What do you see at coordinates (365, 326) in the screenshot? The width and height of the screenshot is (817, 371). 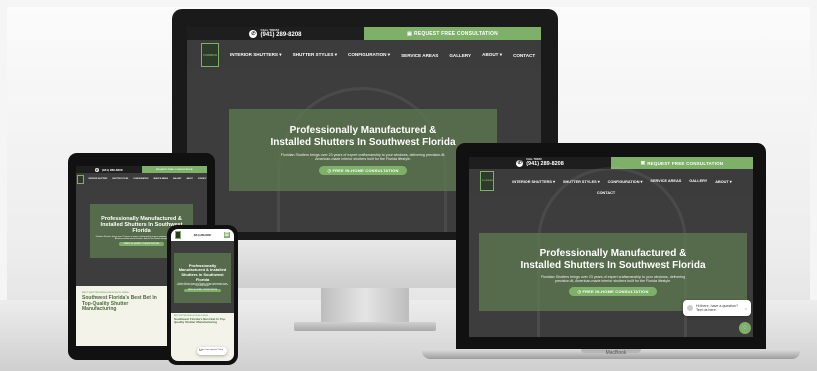 I see `imac-base` at bounding box center [365, 326].